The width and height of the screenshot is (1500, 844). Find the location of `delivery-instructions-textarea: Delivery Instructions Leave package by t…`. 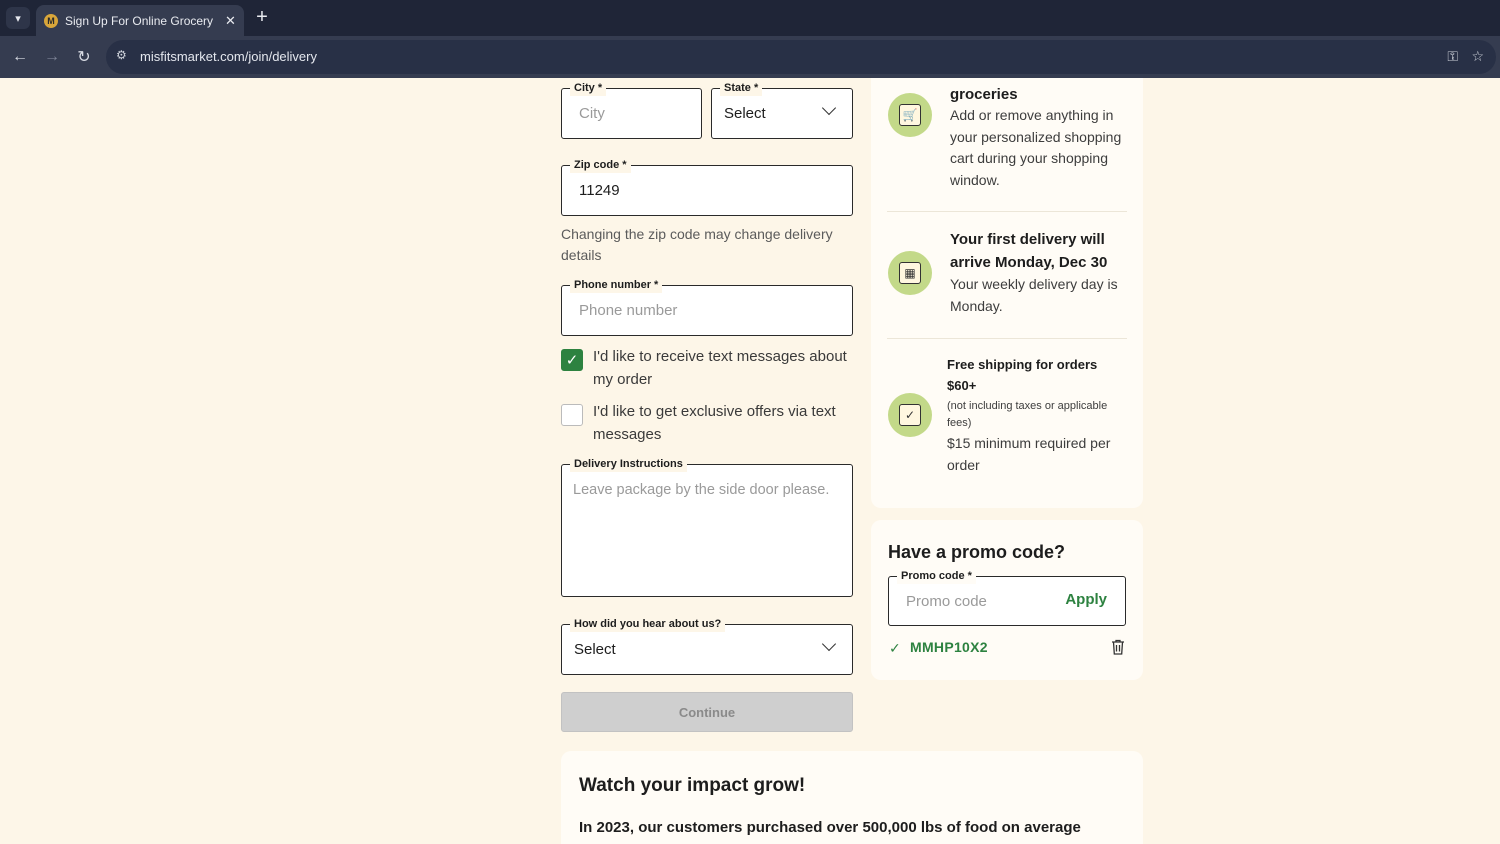

delivery-instructions-textarea: Delivery Instructions Leave package by t… is located at coordinates (707, 526).